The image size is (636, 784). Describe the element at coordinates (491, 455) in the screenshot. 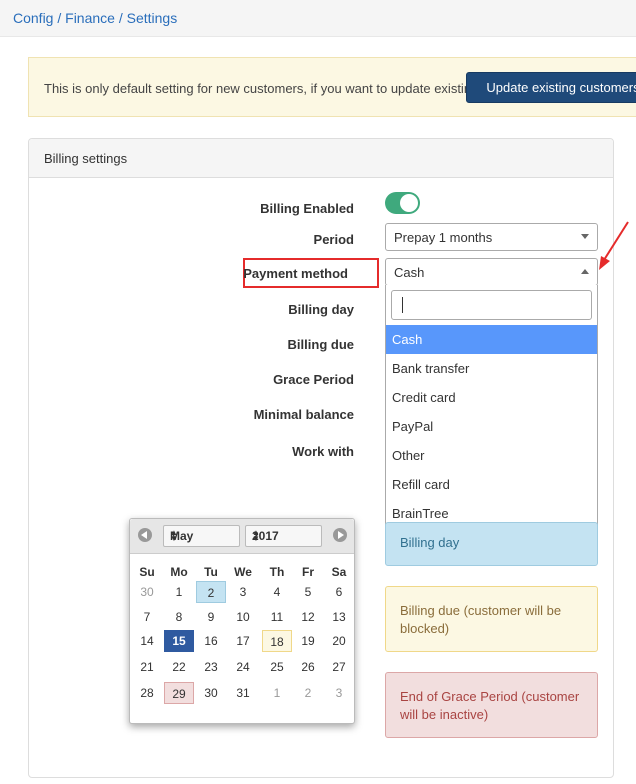

I see `option-other: Other` at that location.